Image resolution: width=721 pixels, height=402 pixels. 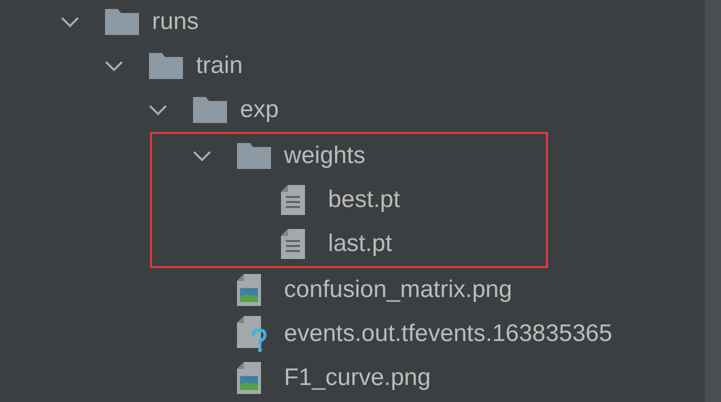 What do you see at coordinates (325, 156) in the screenshot?
I see `folder-name: weights` at bounding box center [325, 156].